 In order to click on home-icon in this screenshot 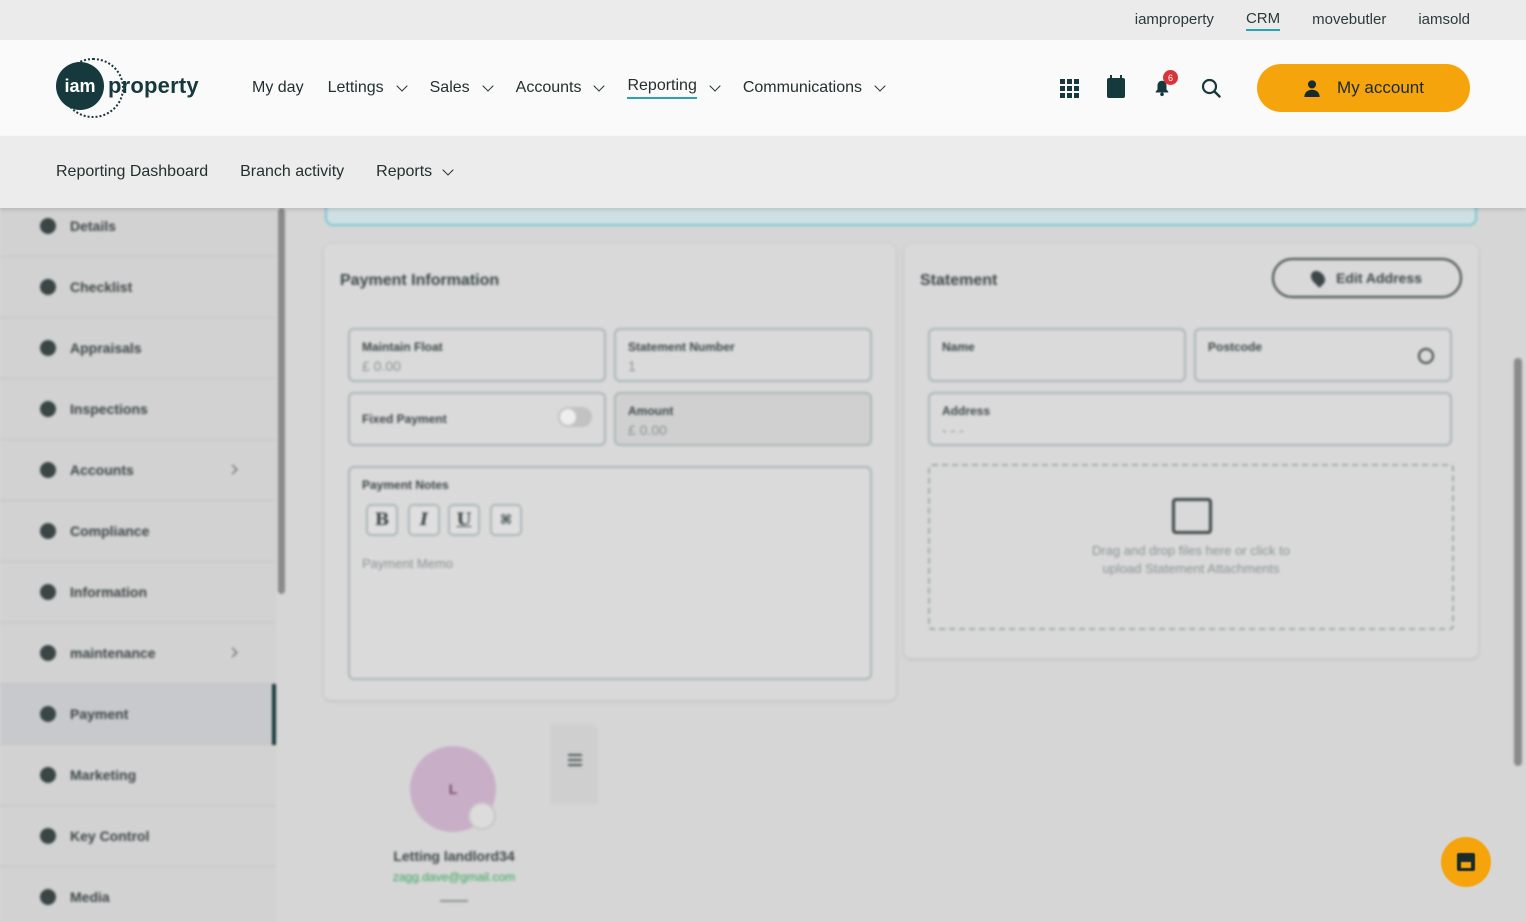, I will do `click(48, 226)`.